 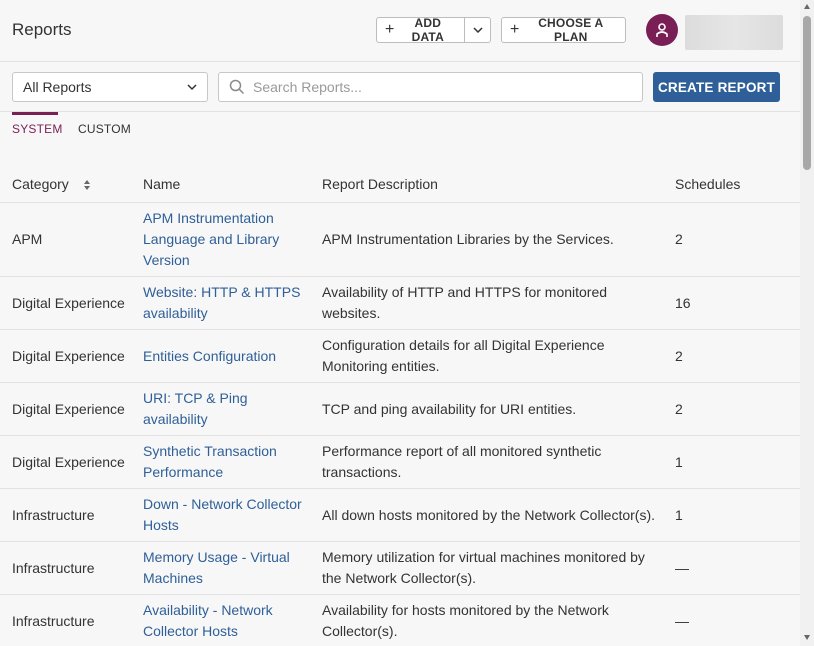 What do you see at coordinates (807, 93) in the screenshot?
I see `scrollbar-thumb` at bounding box center [807, 93].